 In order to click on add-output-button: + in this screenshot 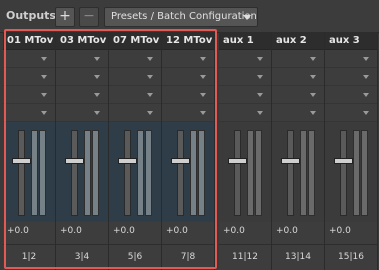, I will do `click(65, 17)`.